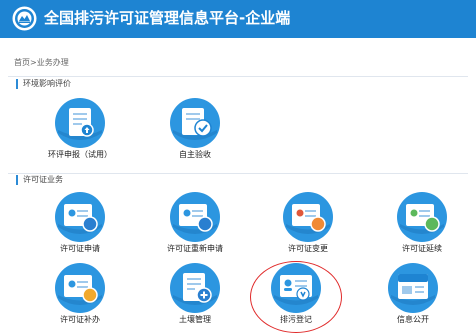 Image resolution: width=476 pixels, height=336 pixels. Describe the element at coordinates (43, 84) in the screenshot. I see `section-title-eia: 环境影响评价` at that location.